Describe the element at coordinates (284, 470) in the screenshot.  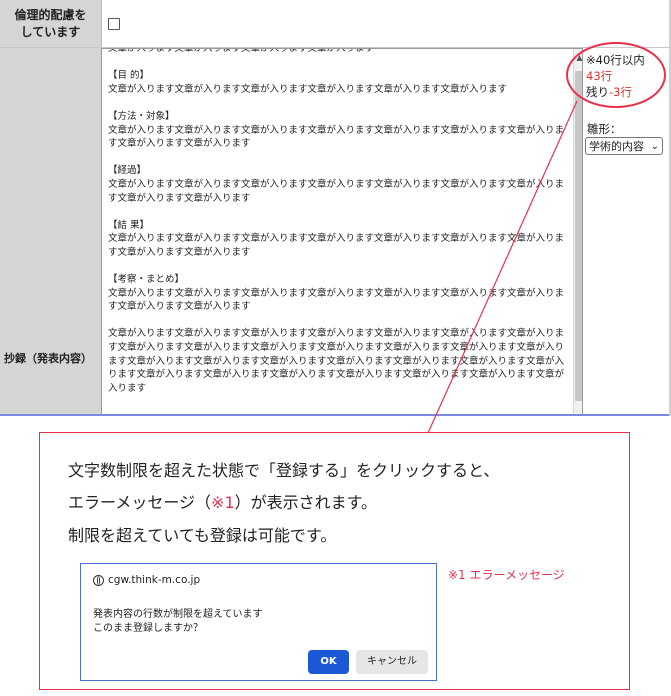
I see `callout-line1: 文字数制限を超えた状態で「登録する」をクリックすると、` at that location.